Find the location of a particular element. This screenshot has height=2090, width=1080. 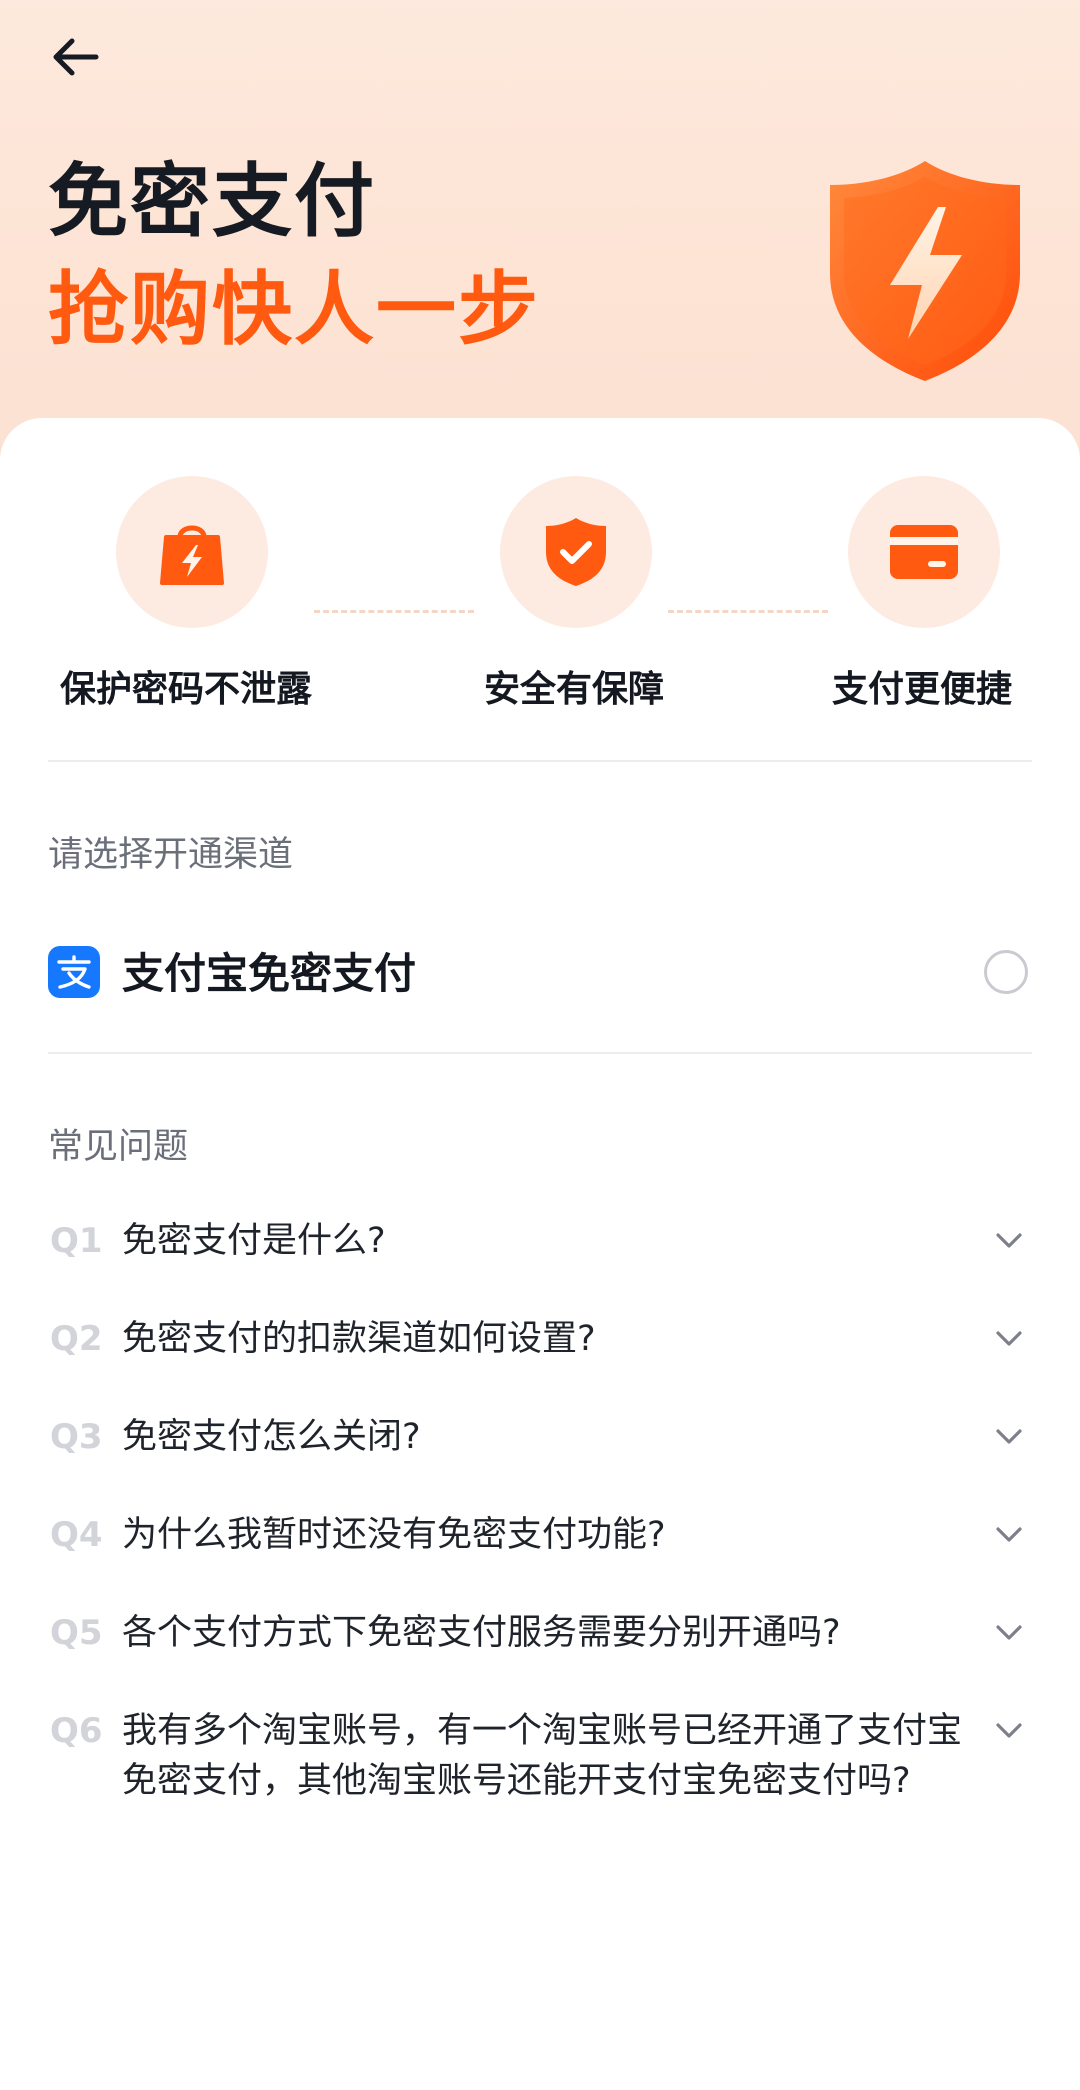

faq-question: 各个支付方式下免密支付服务需要分别开通吗? is located at coordinates (481, 1633).